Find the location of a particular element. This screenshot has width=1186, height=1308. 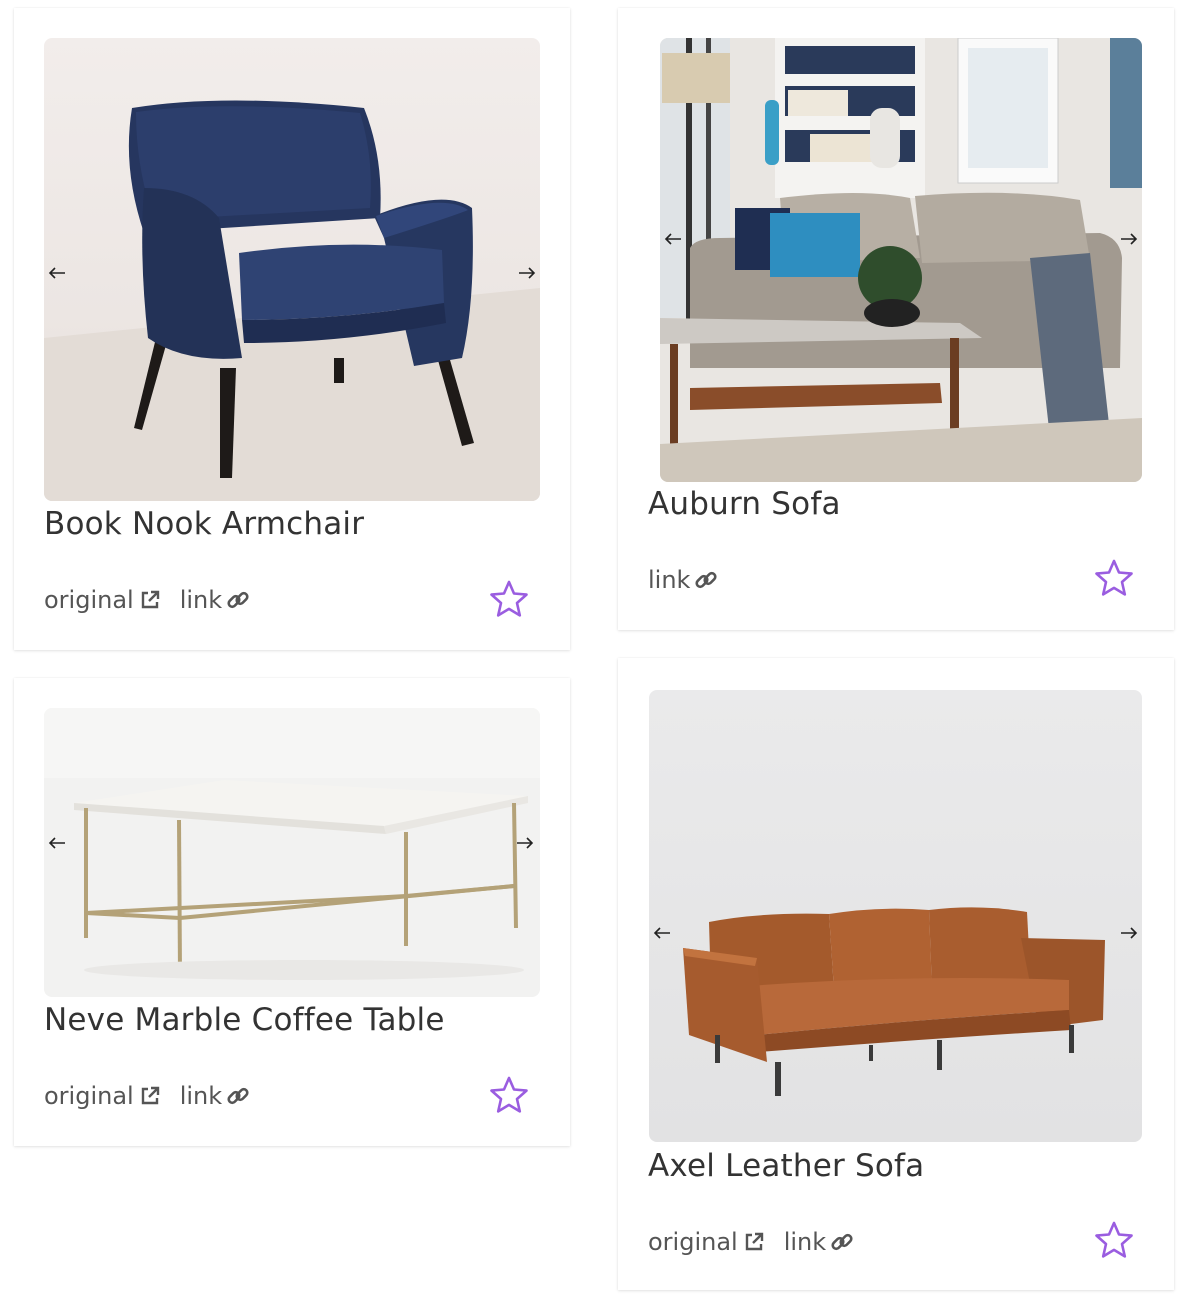

product-title: Book Nook Armchair is located at coordinates (204, 524).